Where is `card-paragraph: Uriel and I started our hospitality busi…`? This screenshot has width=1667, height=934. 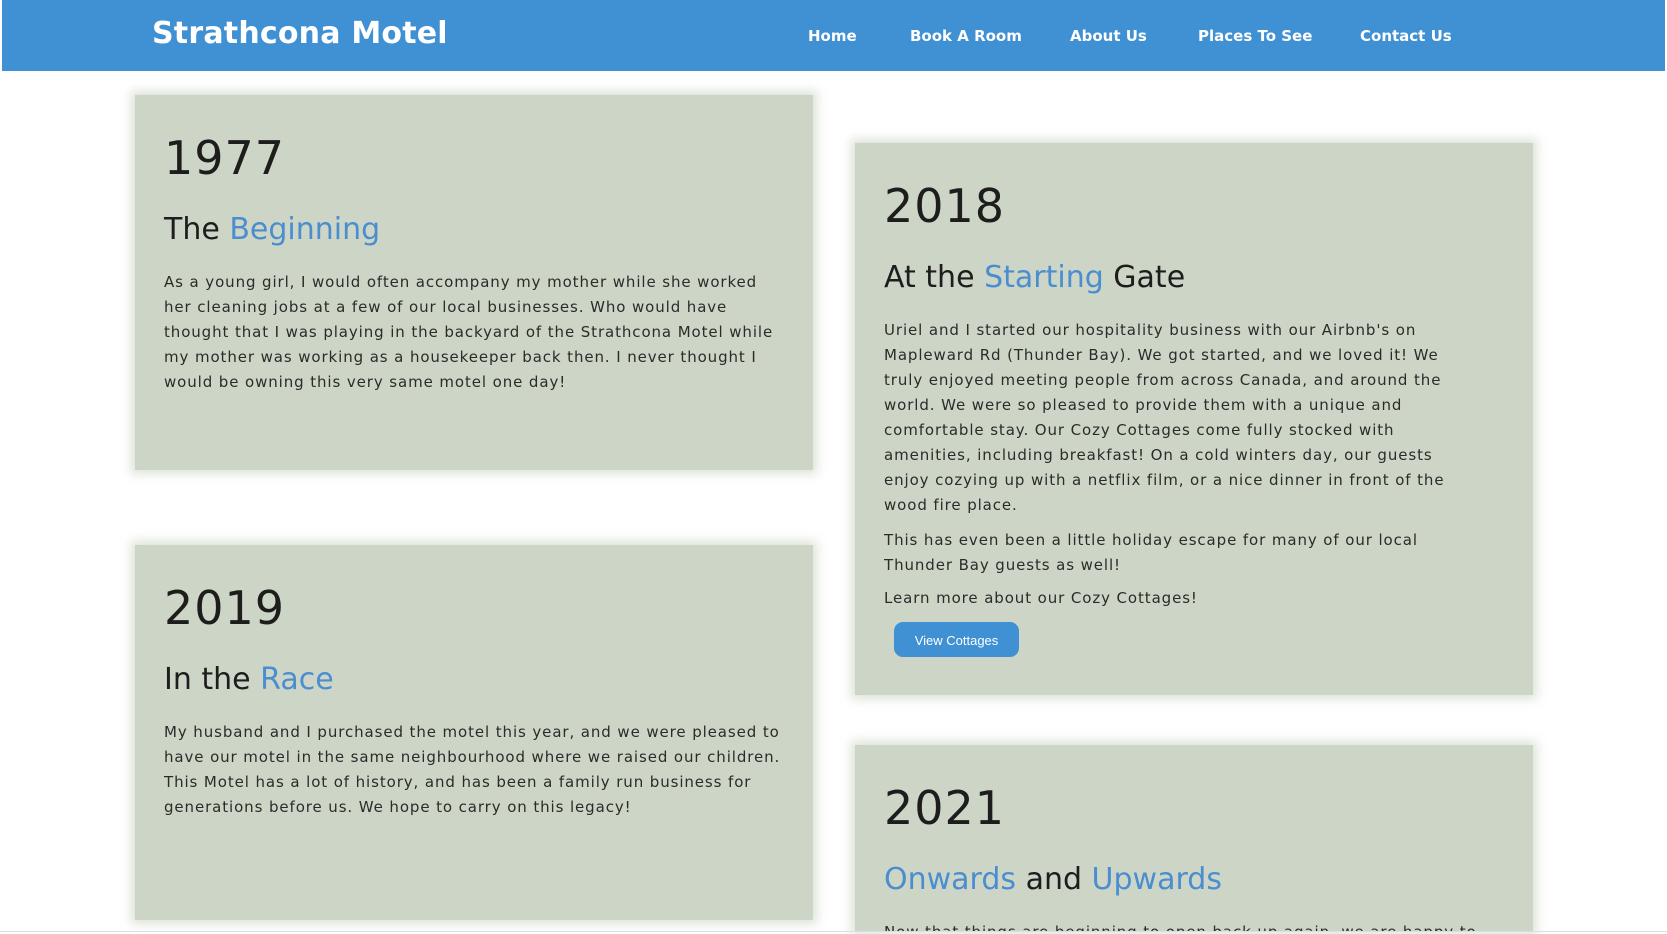 card-paragraph: Uriel and I started our hospitality busi… is located at coordinates (1164, 417).